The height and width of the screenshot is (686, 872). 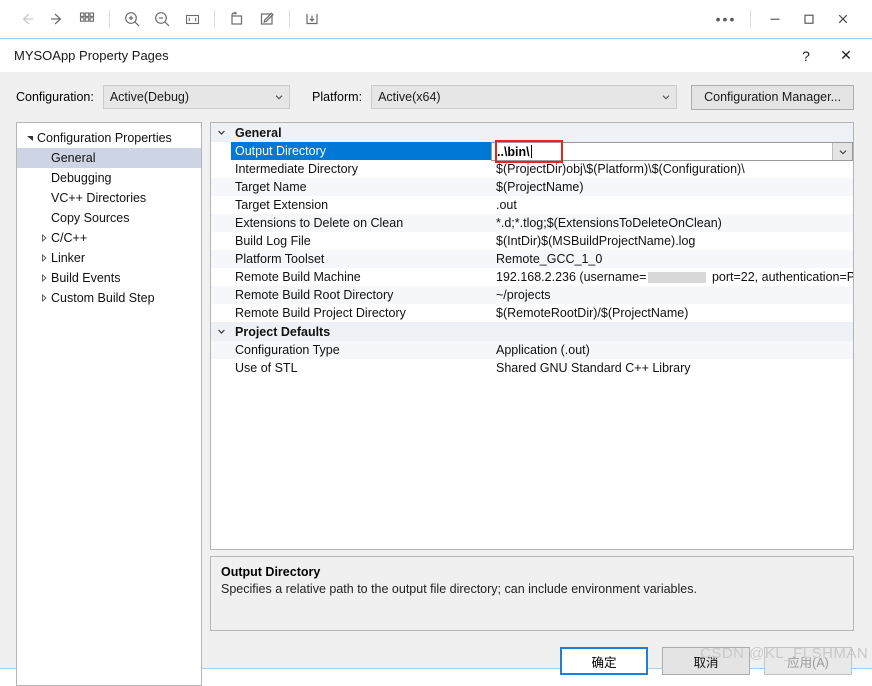 What do you see at coordinates (672, 187) in the screenshot?
I see `grid-property-value: $(ProjectName)` at bounding box center [672, 187].